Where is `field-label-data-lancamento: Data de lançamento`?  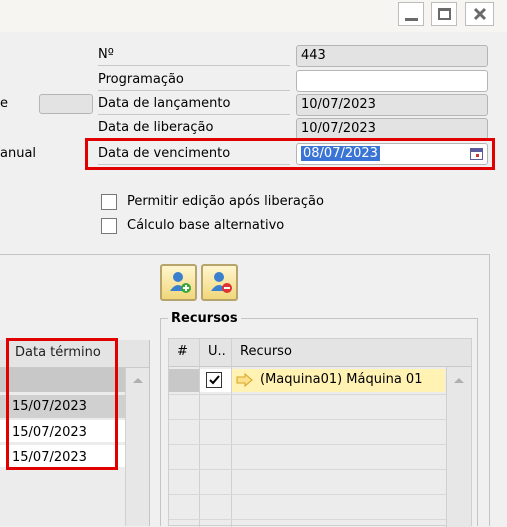 field-label-data-lancamento: Data de lançamento is located at coordinates (194, 104).